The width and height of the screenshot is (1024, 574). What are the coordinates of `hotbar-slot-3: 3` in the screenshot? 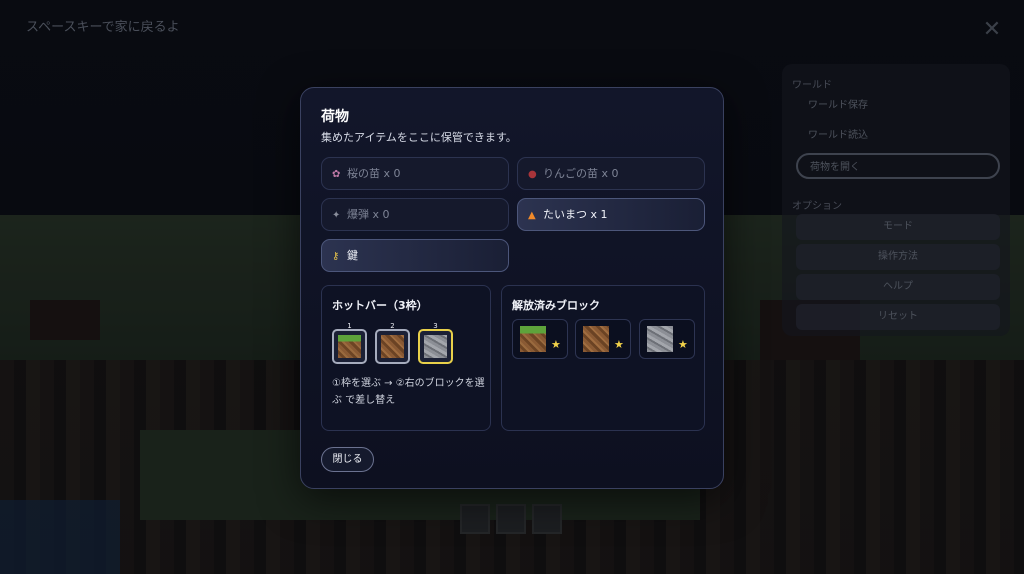 It's located at (435, 343).